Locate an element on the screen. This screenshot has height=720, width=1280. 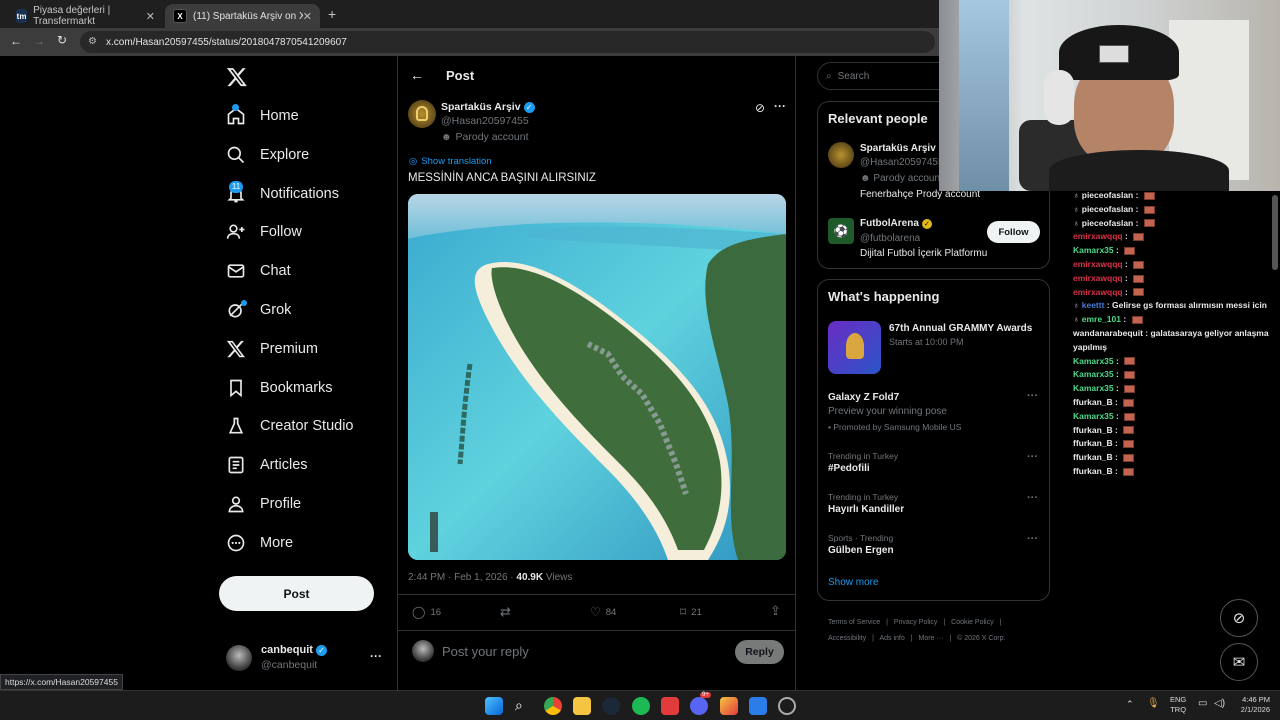
grammy-icon is located at coordinates (855, 346).